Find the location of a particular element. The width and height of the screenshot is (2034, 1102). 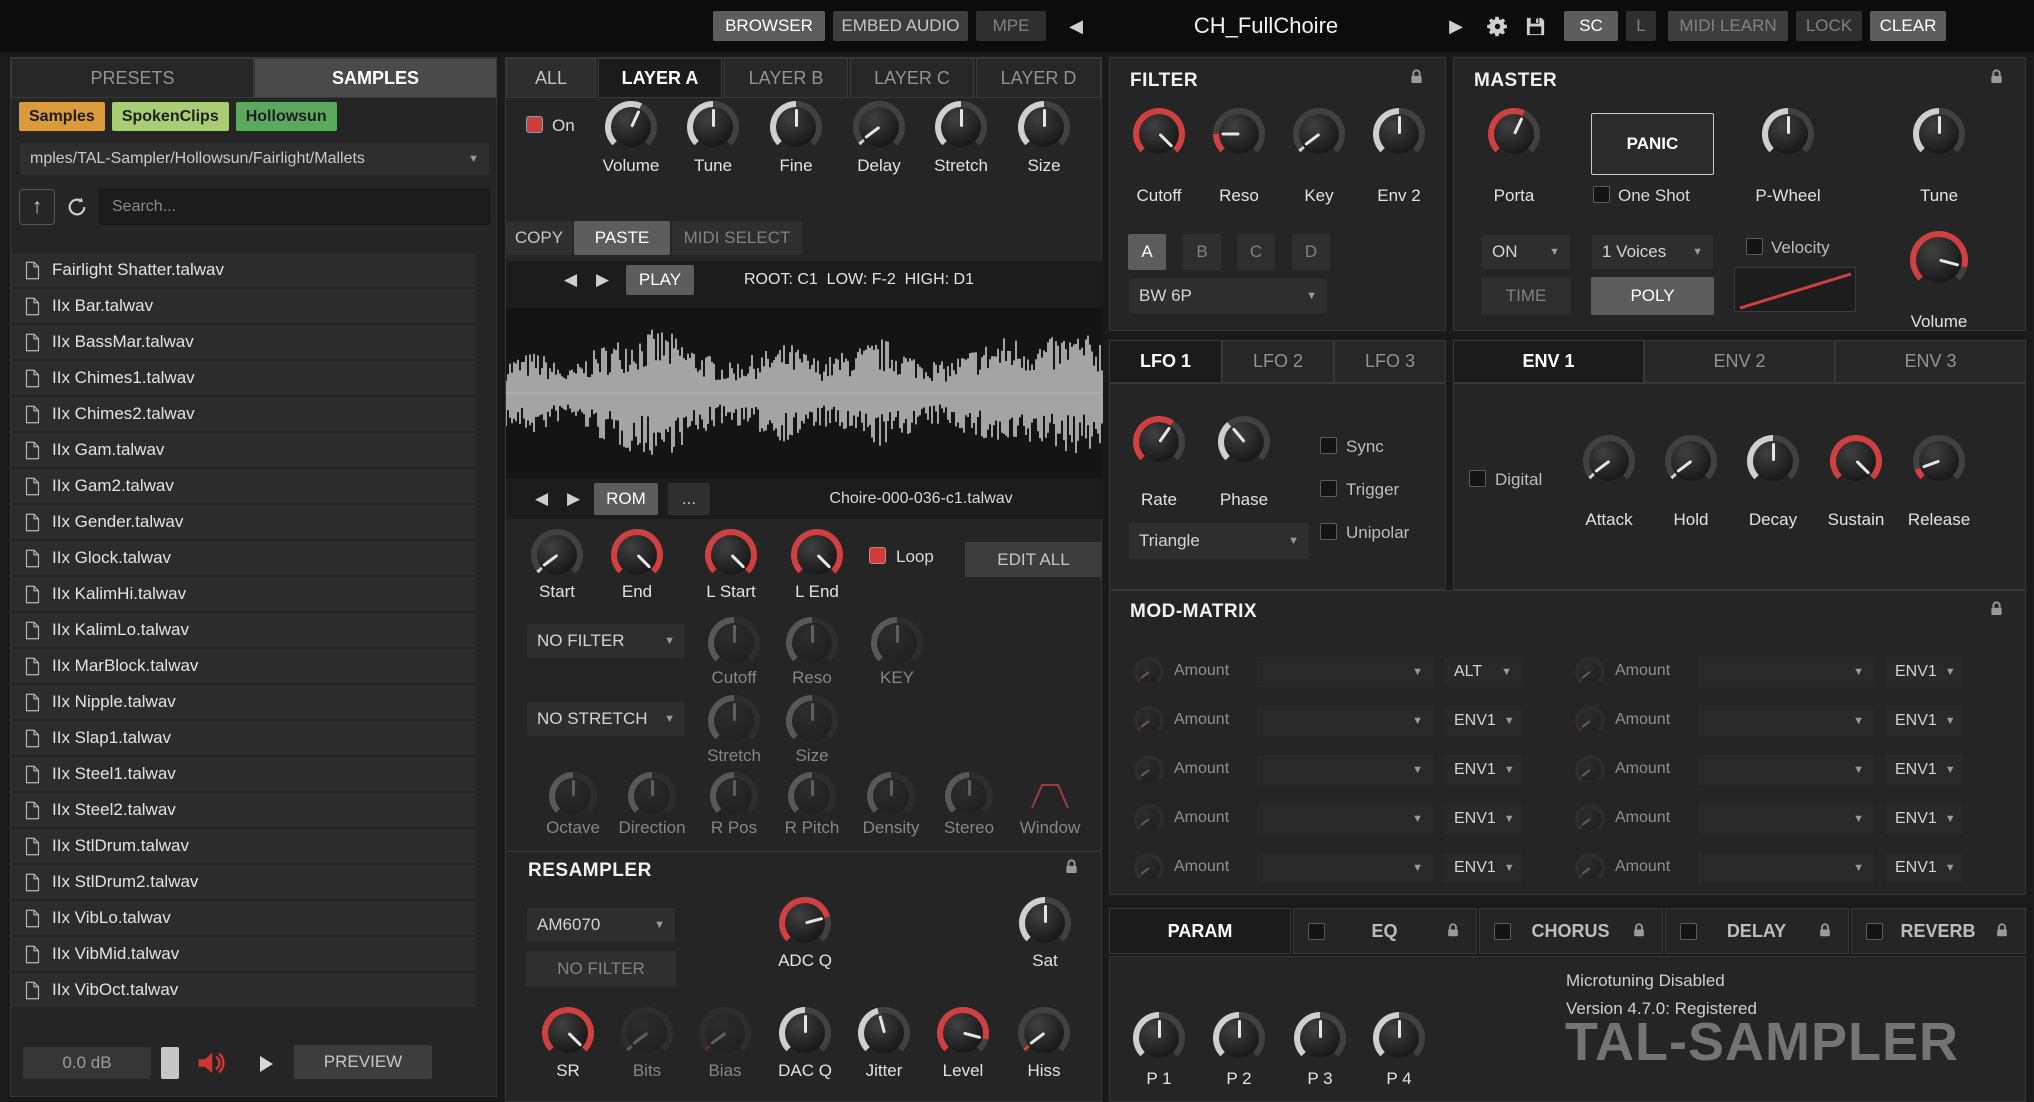

list-item: IIx KalimLo.talwav is located at coordinates (243, 631).